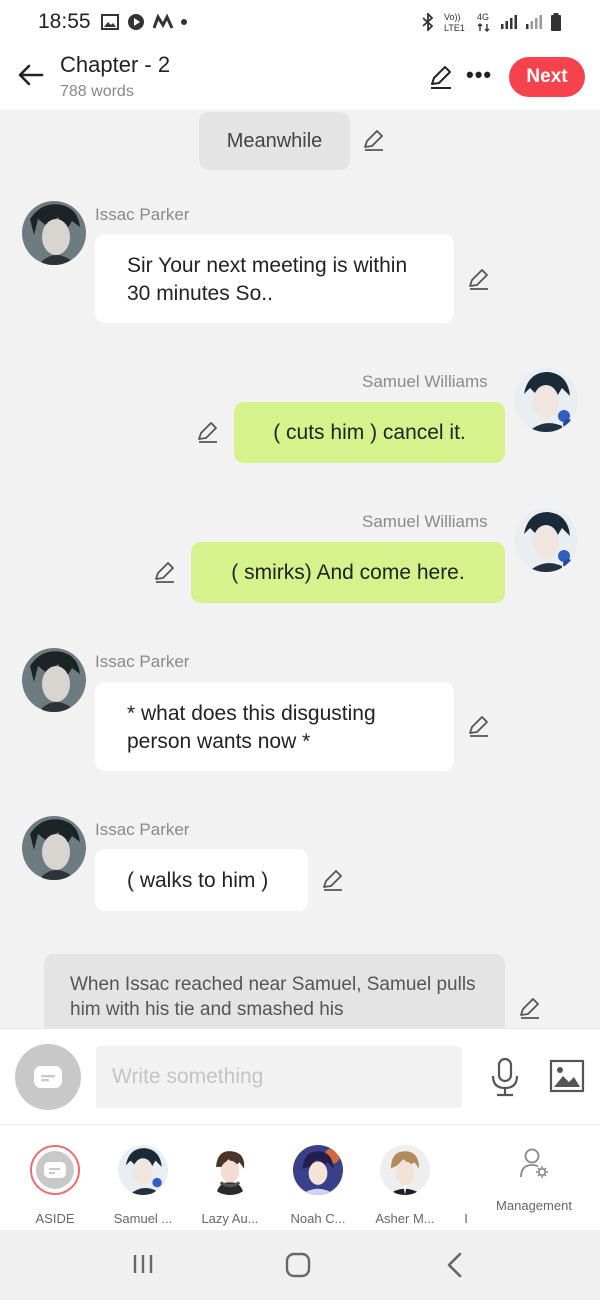  I want to click on image-icon, so click(567, 1076).